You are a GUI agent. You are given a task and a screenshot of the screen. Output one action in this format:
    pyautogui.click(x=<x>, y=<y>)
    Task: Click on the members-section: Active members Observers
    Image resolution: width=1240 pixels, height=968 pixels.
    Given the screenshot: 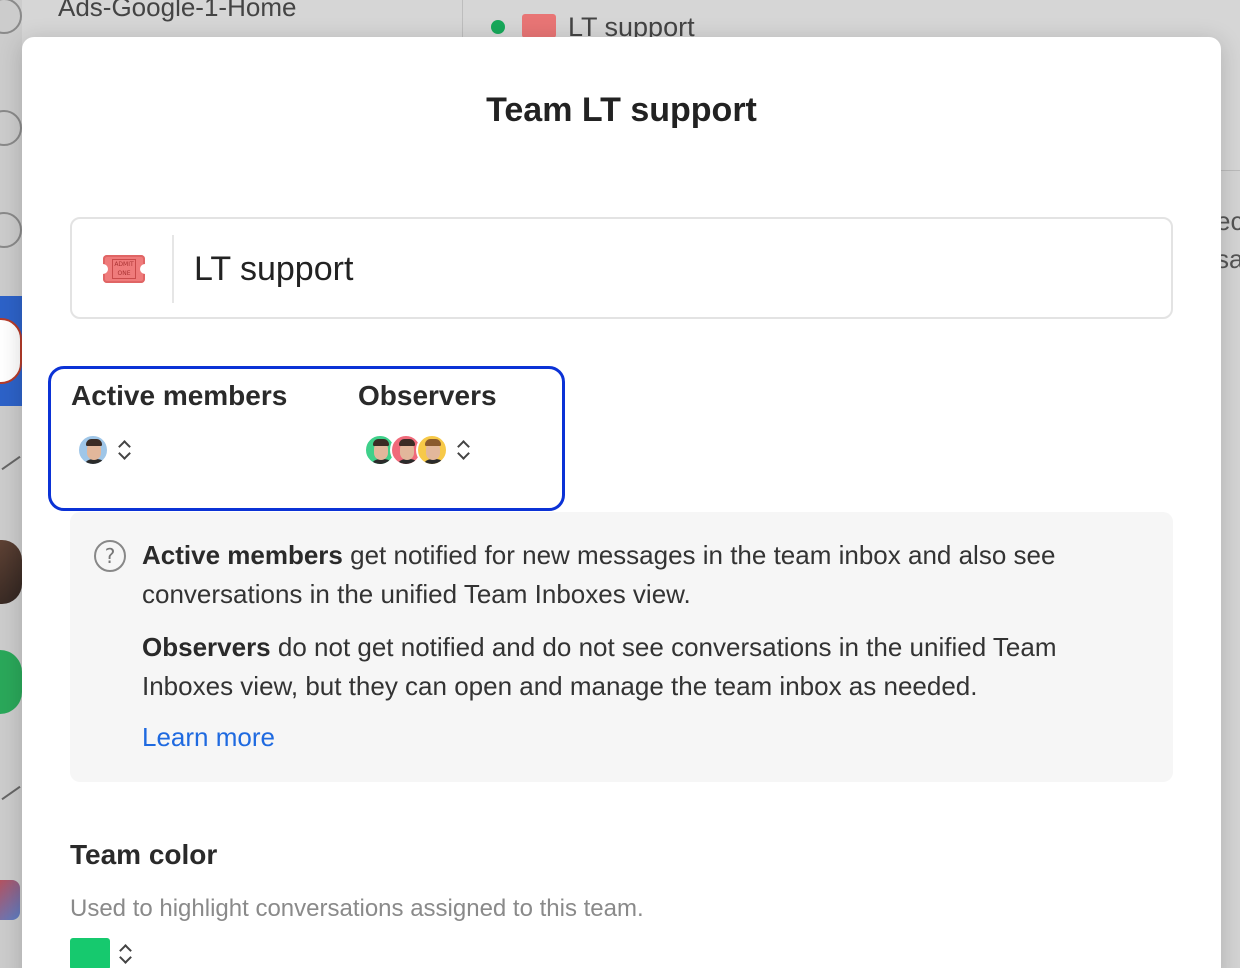 What is the action you would take?
    pyautogui.click(x=306, y=438)
    